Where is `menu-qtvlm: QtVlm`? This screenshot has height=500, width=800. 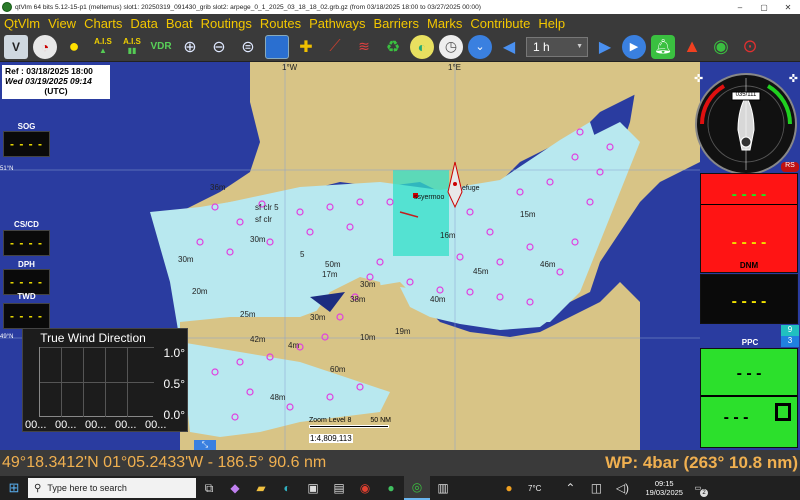 menu-qtvlm: QtVlm is located at coordinates (22, 23).